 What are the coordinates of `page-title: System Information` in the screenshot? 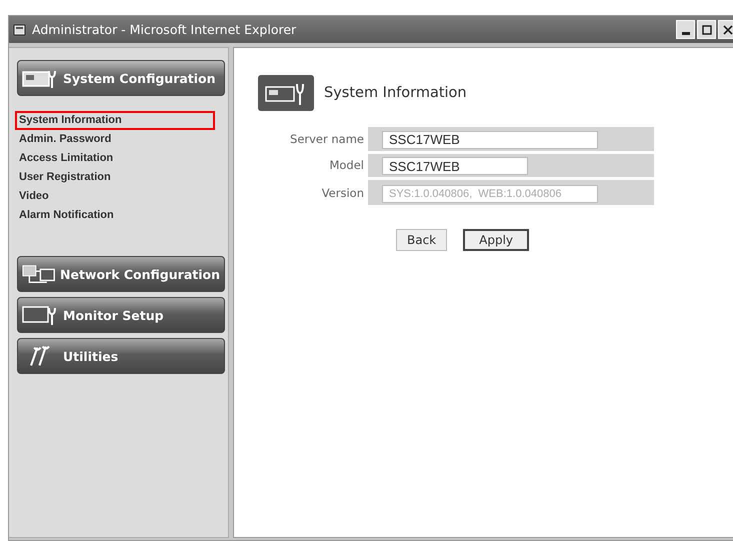 It's located at (395, 93).